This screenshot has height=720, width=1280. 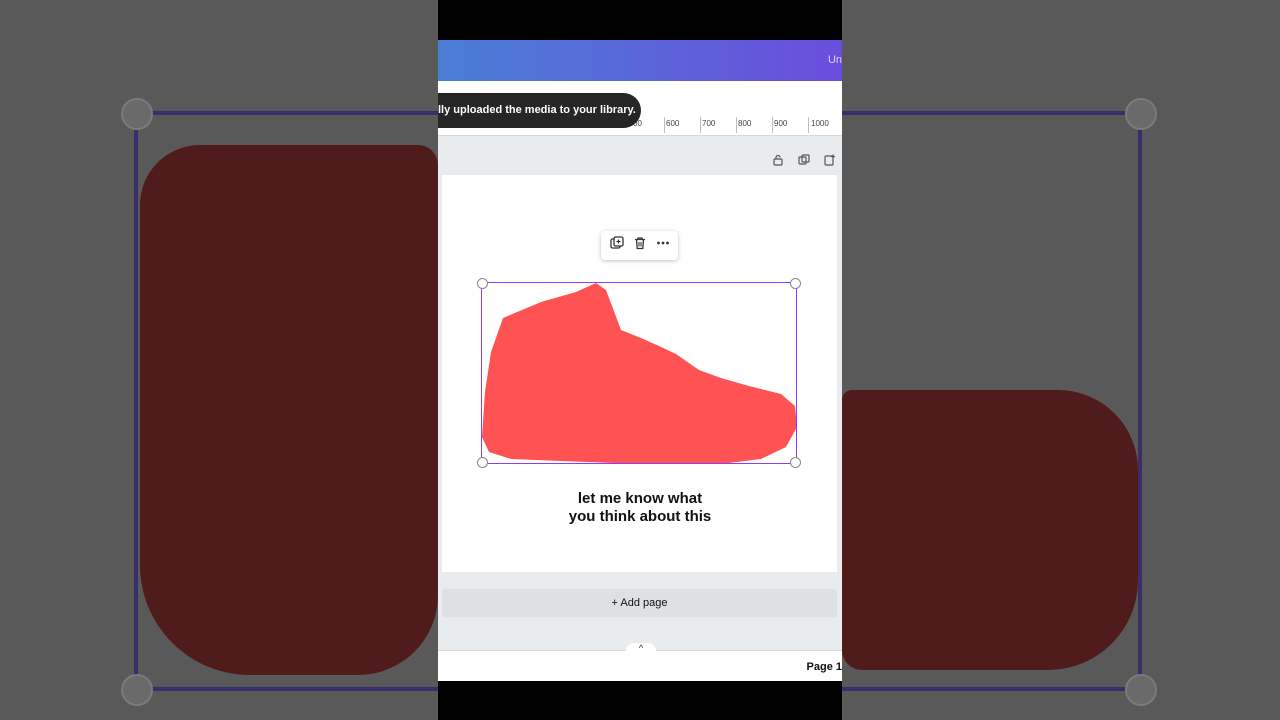 I want to click on lock-icon, so click(x=778, y=160).